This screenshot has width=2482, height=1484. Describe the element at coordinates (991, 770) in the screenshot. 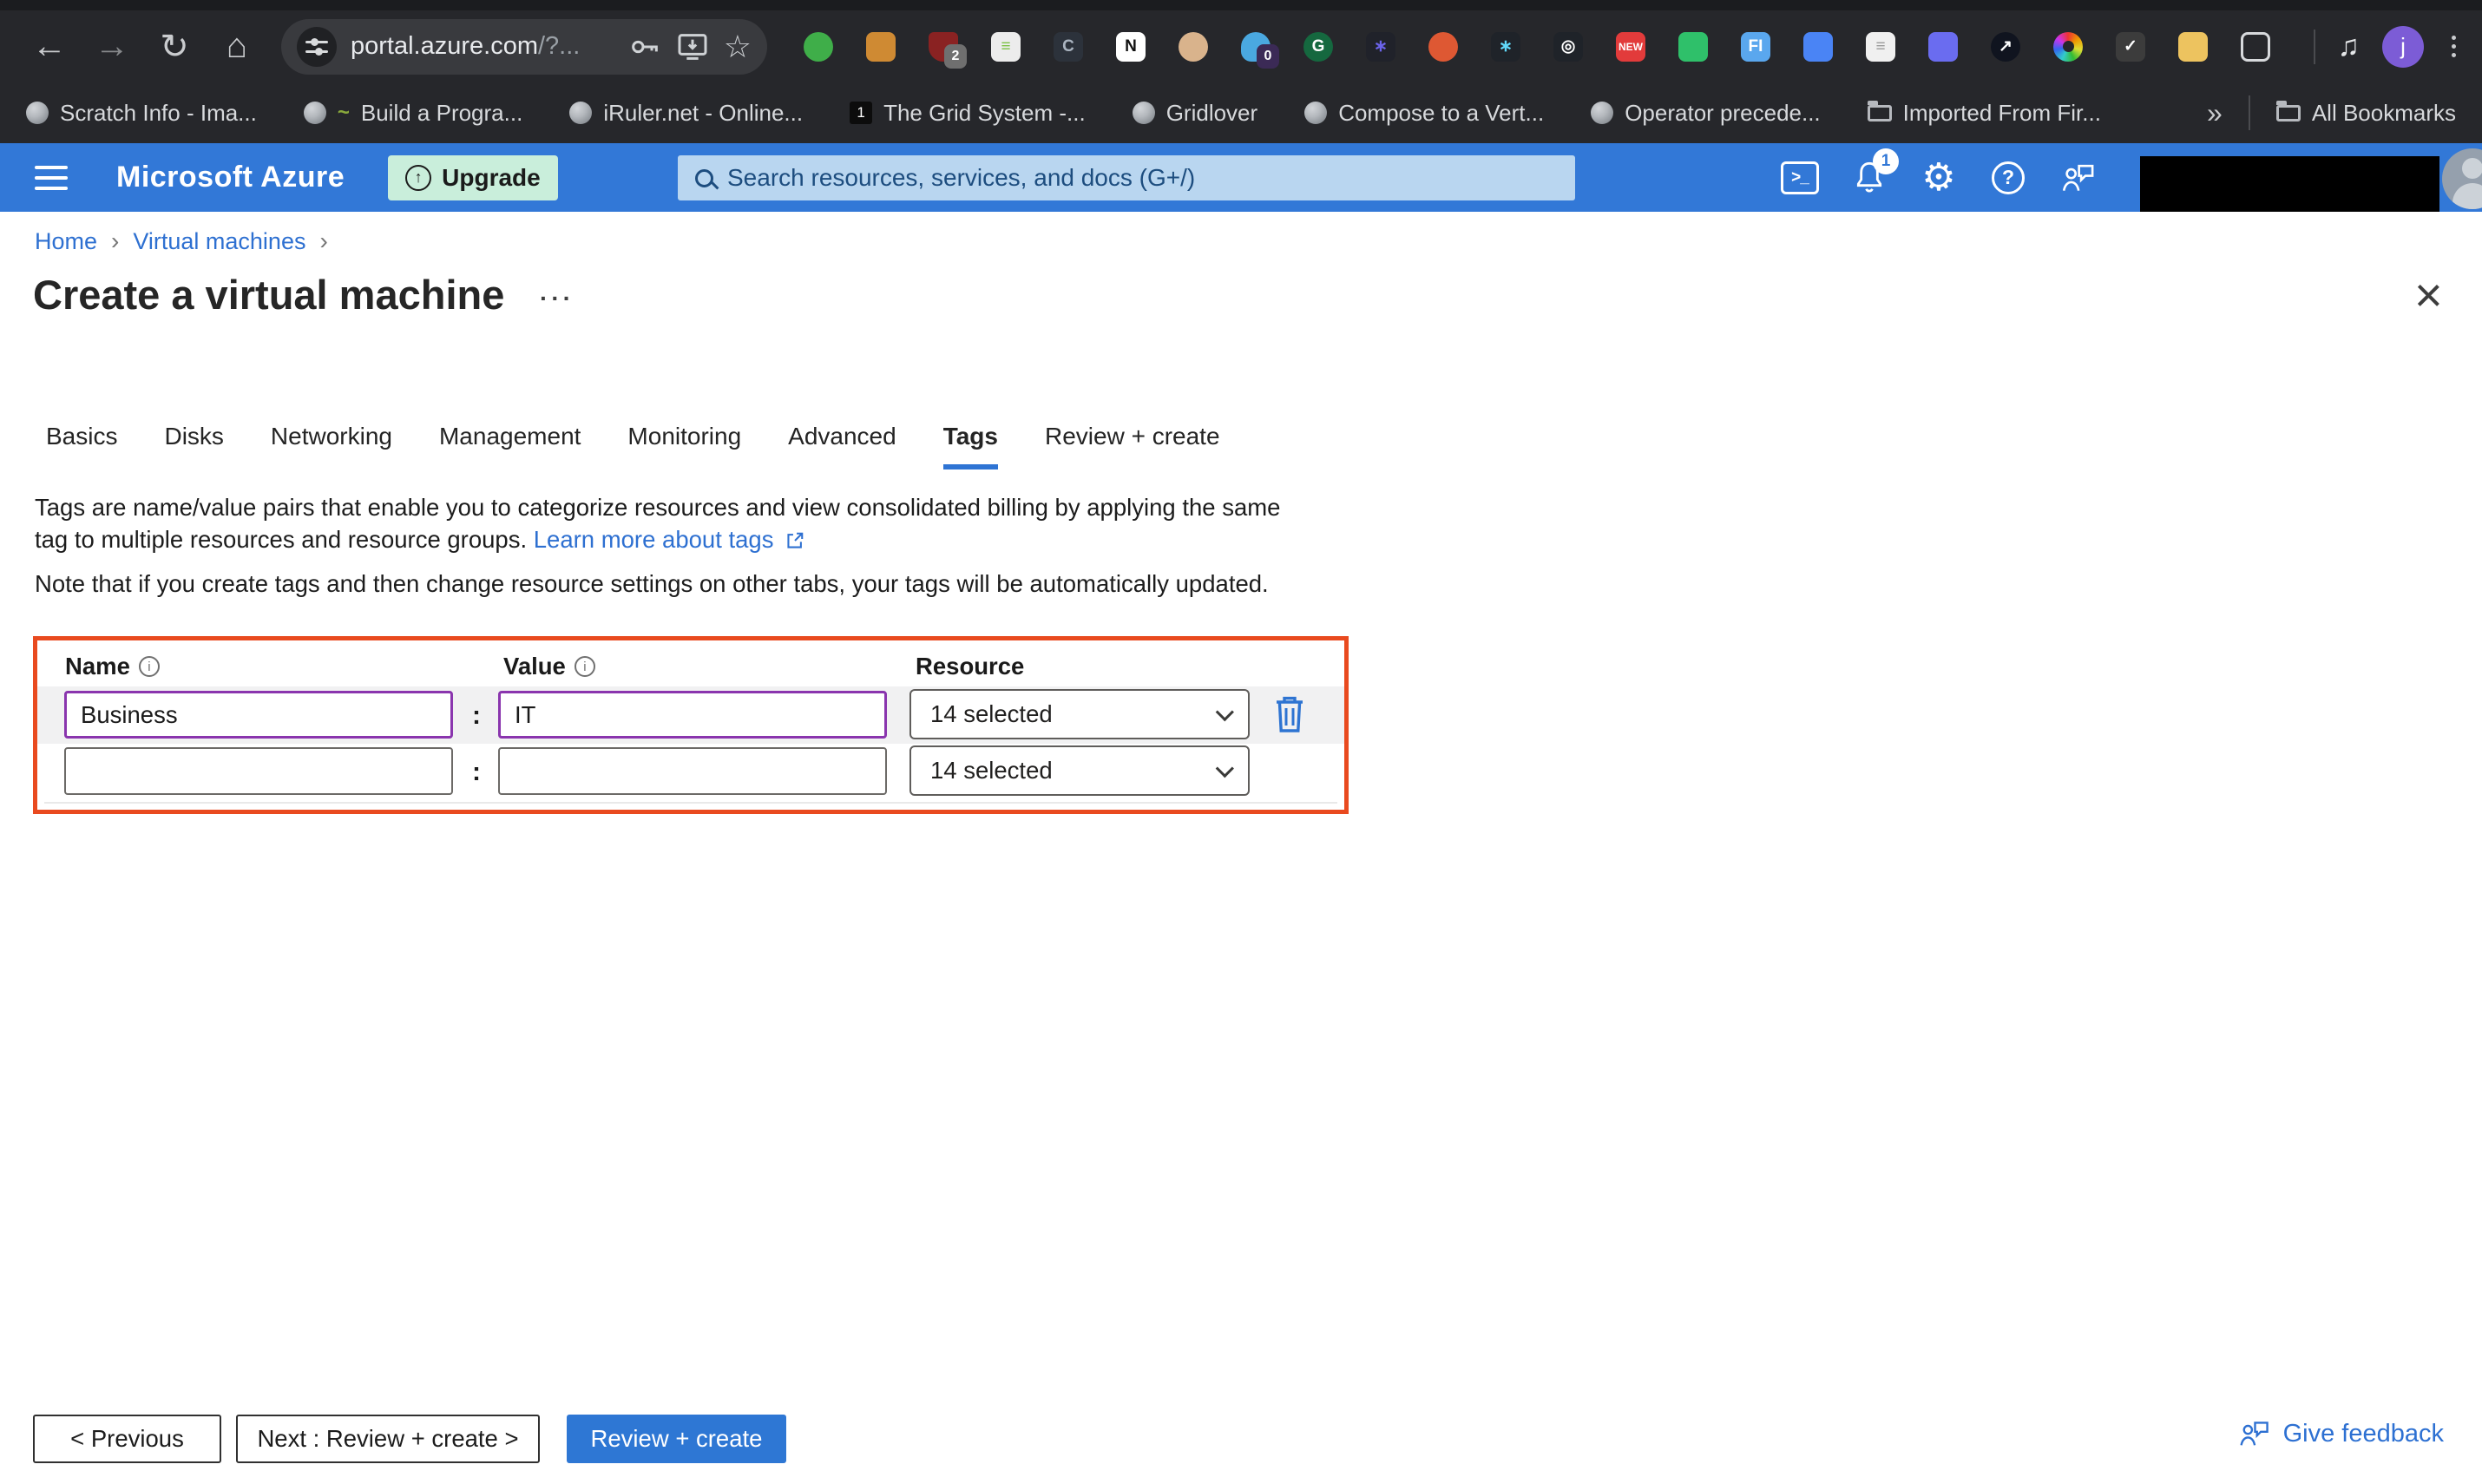

I see `resource-select-1-label: 14 selected` at that location.